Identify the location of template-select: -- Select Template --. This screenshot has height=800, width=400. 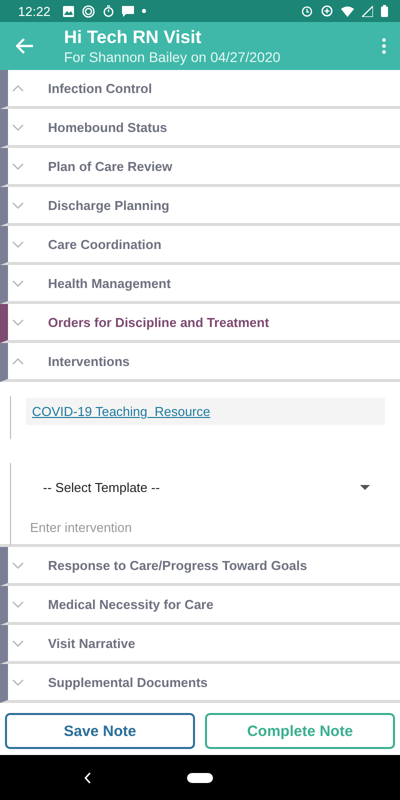
(198, 487).